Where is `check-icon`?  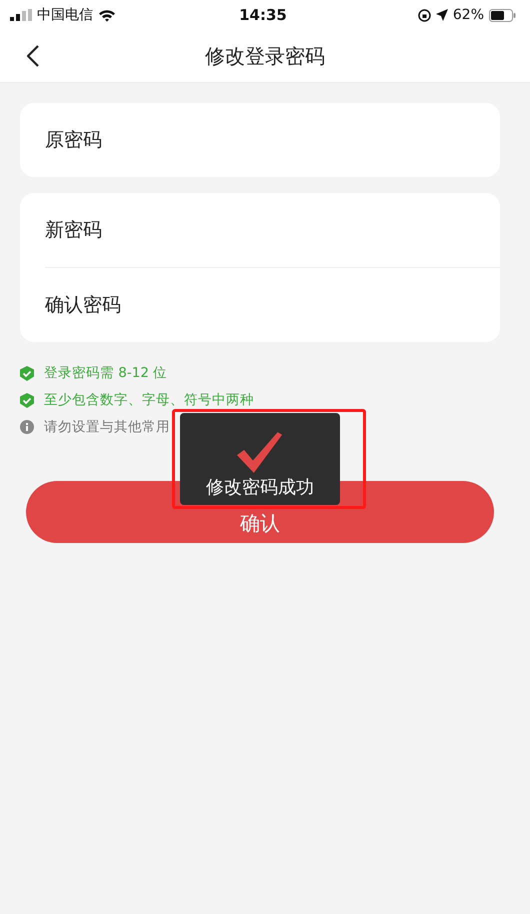
check-icon is located at coordinates (260, 452).